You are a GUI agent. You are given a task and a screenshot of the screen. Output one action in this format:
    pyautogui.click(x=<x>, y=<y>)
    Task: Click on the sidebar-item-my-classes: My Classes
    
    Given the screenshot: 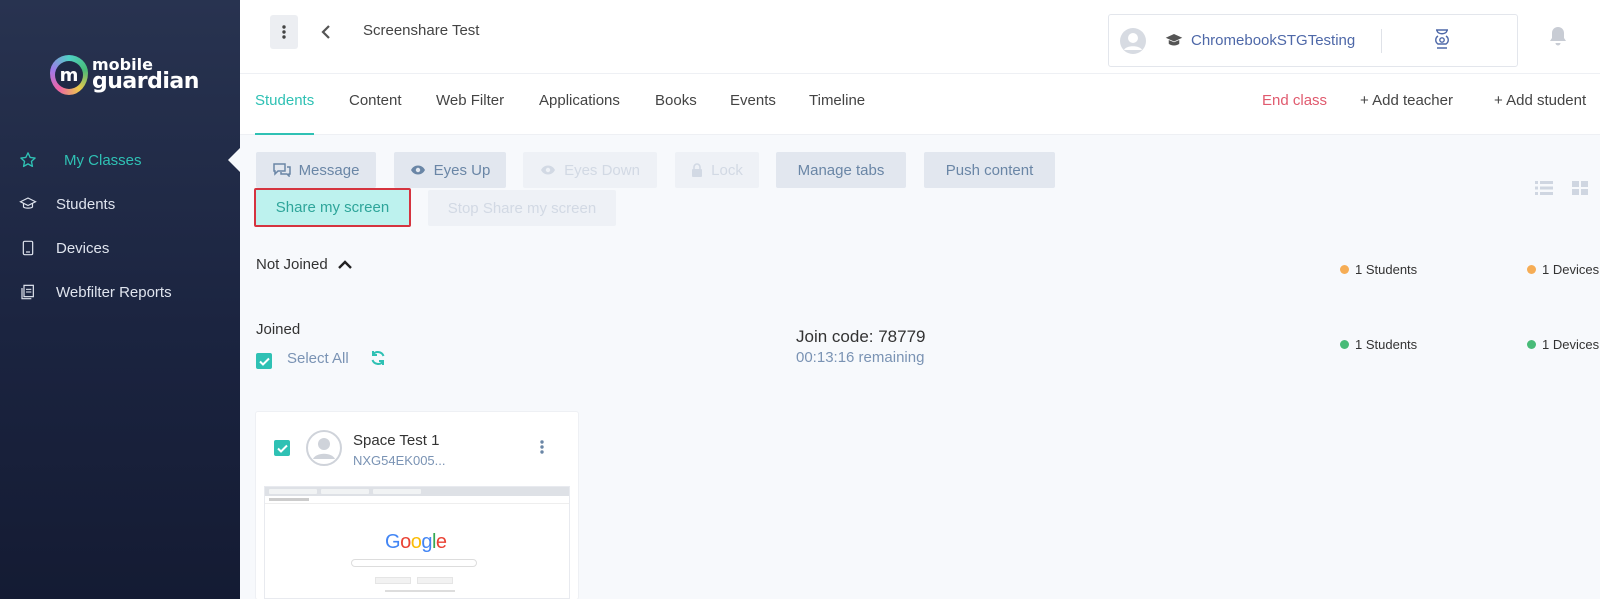 What is the action you would take?
    pyautogui.click(x=120, y=160)
    